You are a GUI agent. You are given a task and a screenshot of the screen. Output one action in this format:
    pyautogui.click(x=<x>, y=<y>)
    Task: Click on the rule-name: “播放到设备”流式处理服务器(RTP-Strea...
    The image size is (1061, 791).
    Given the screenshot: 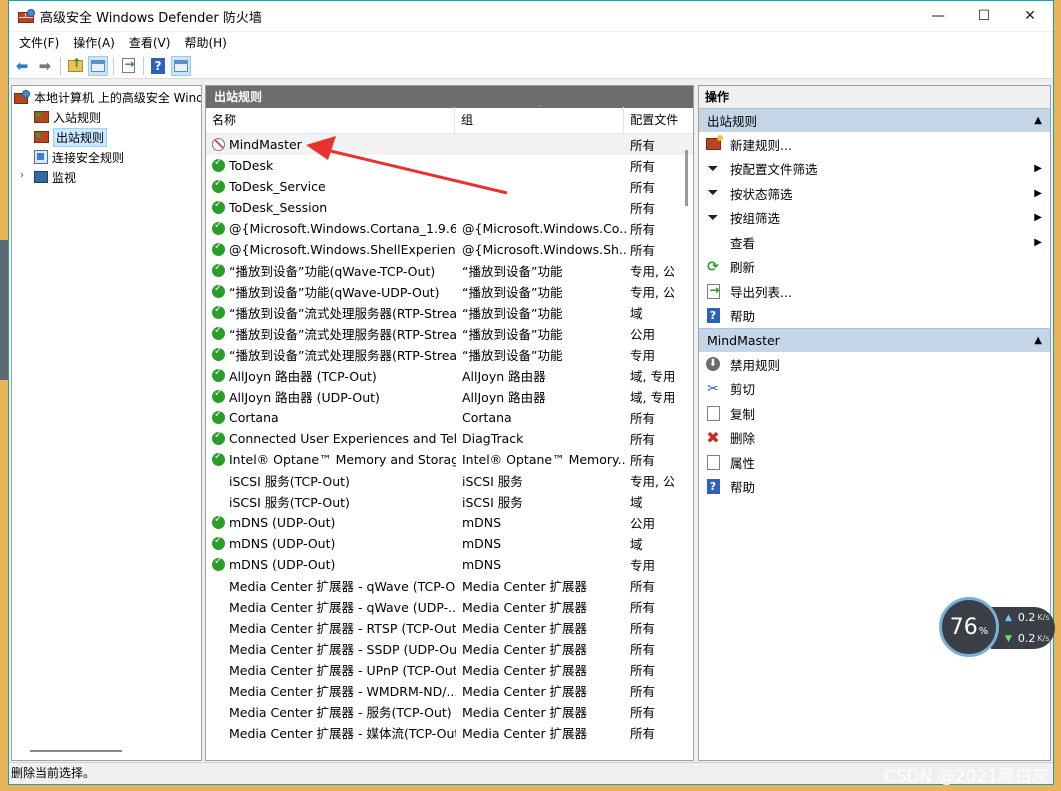 What is the action you would take?
    pyautogui.click(x=342, y=334)
    